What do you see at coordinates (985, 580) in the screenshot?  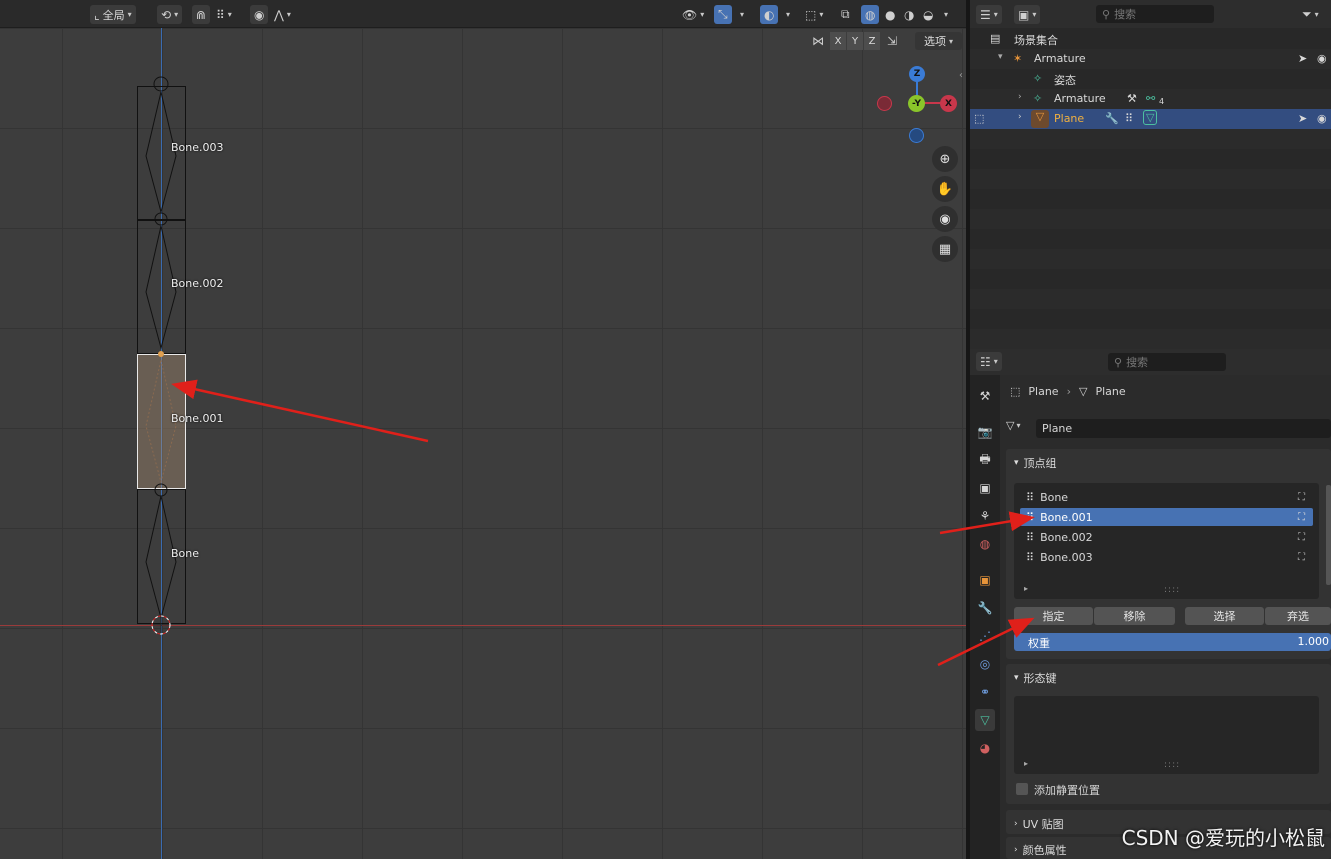 I see `object-tab-icon: ▣` at bounding box center [985, 580].